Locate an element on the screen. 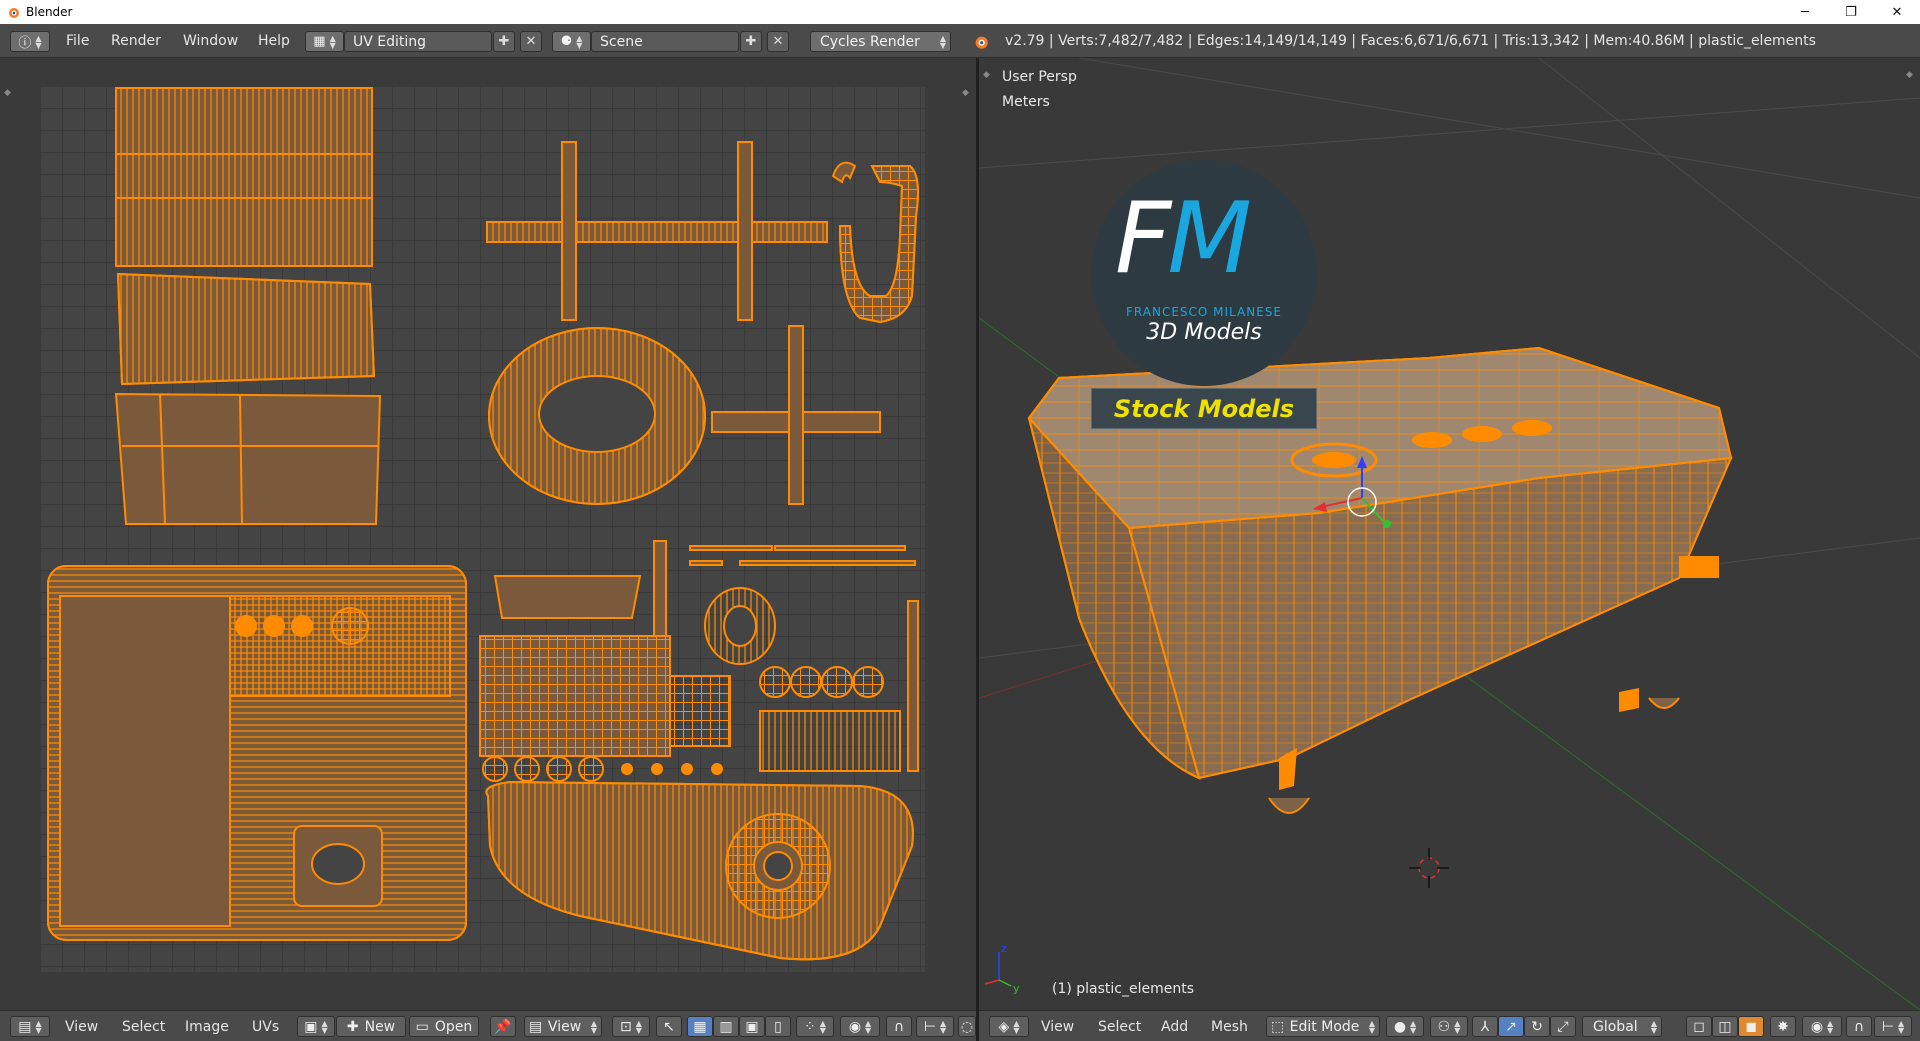 This screenshot has height=1041, width=1920. vertex-select-button: ▦ is located at coordinates (700, 1026).